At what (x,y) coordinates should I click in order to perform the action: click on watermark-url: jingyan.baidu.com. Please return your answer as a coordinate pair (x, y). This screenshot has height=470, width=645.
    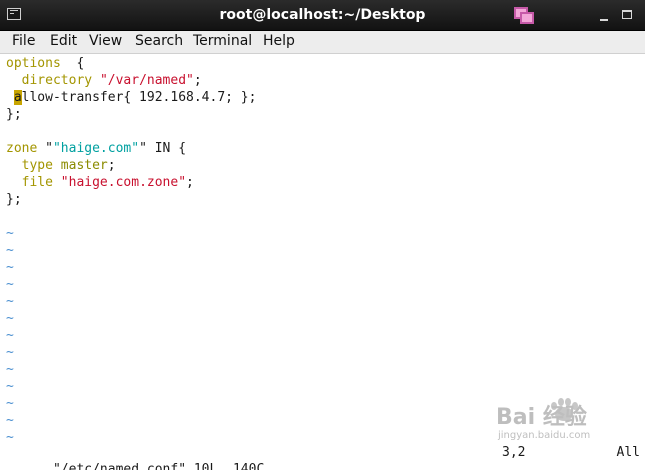
    Looking at the image, I should click on (543, 435).